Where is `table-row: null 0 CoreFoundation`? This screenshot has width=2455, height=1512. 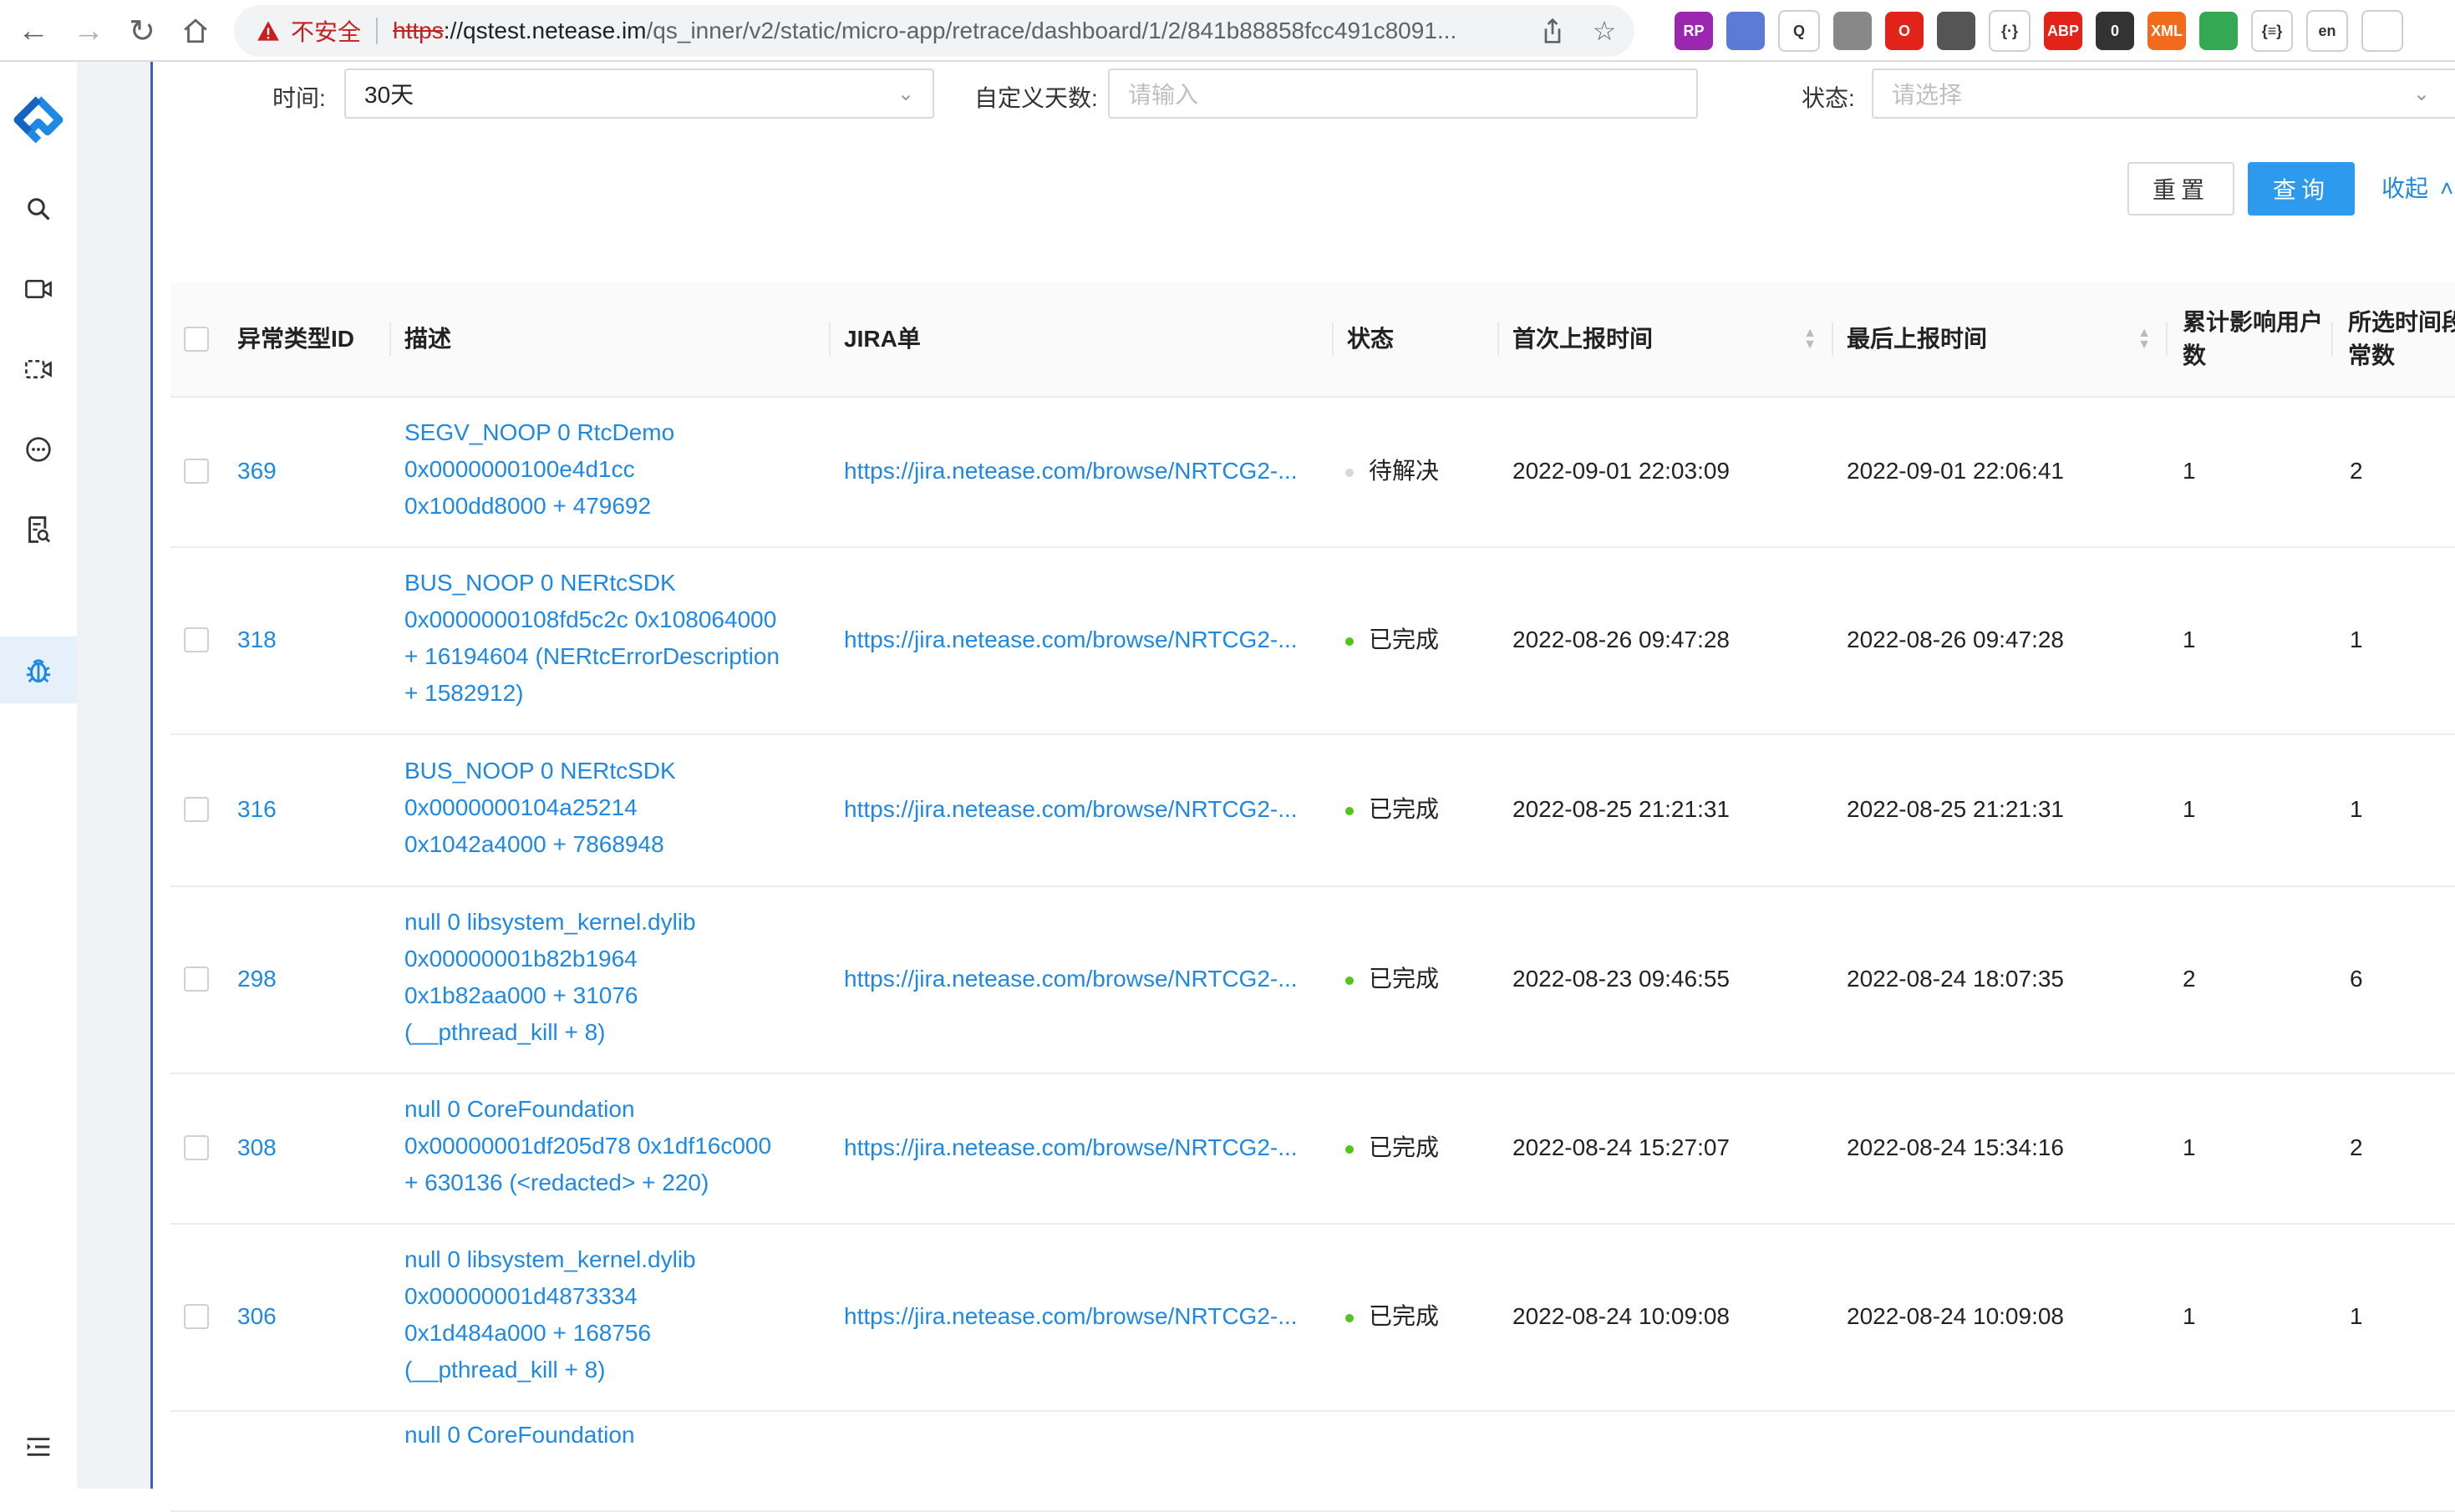 table-row: null 0 CoreFoundation is located at coordinates (1312, 1461).